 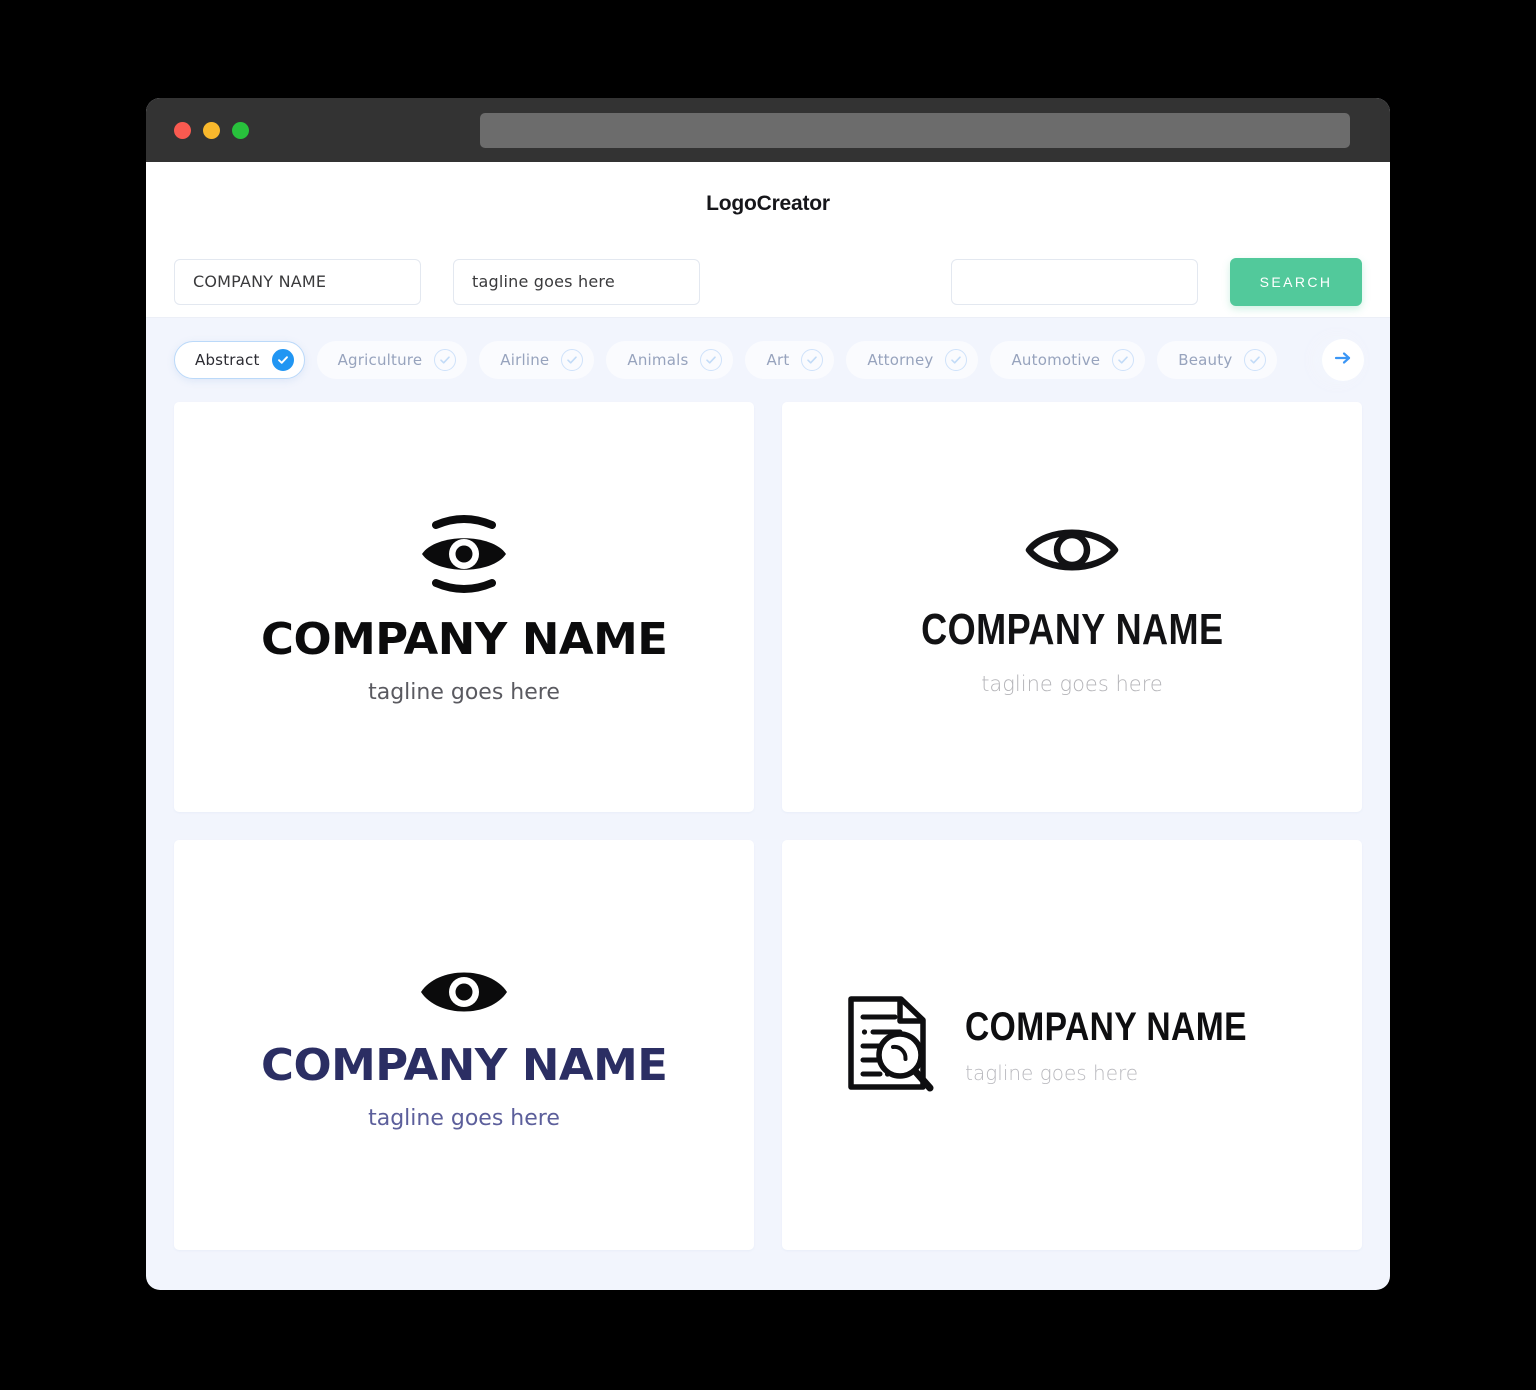 What do you see at coordinates (464, 994) in the screenshot?
I see `eye-filled-icon` at bounding box center [464, 994].